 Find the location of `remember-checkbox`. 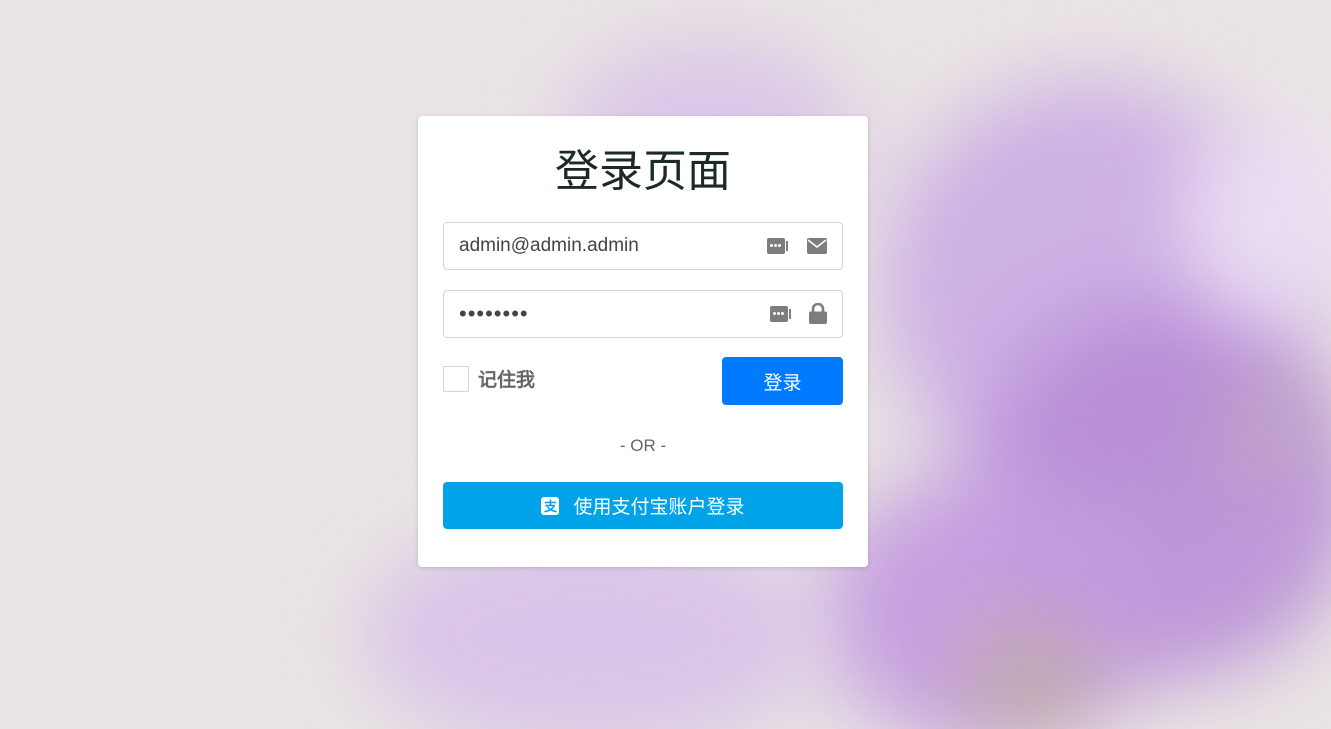

remember-checkbox is located at coordinates (456, 378).